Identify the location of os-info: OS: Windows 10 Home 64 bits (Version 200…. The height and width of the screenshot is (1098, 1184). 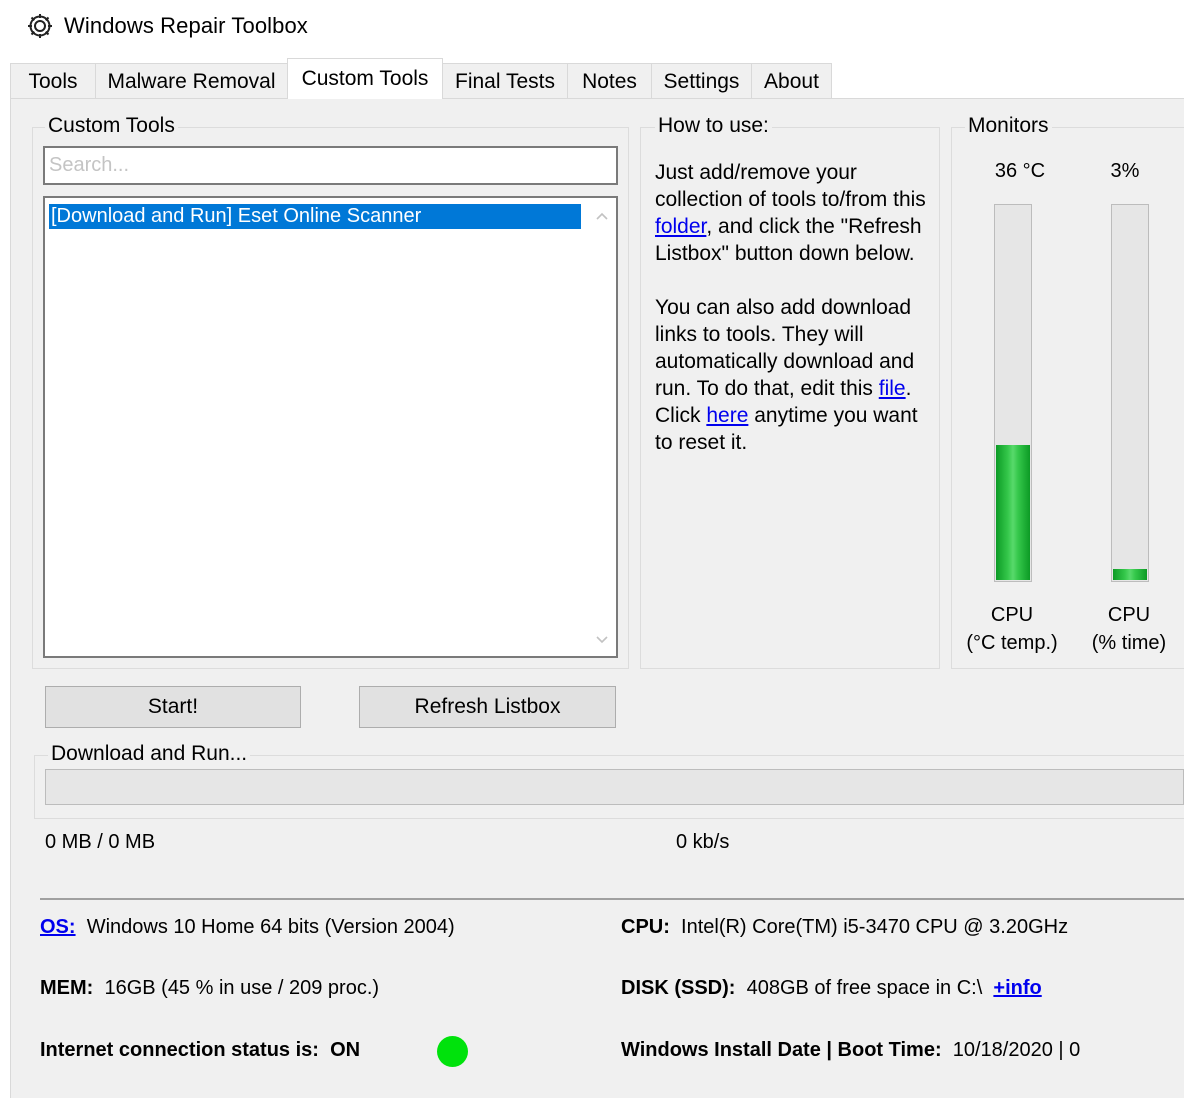
(247, 927).